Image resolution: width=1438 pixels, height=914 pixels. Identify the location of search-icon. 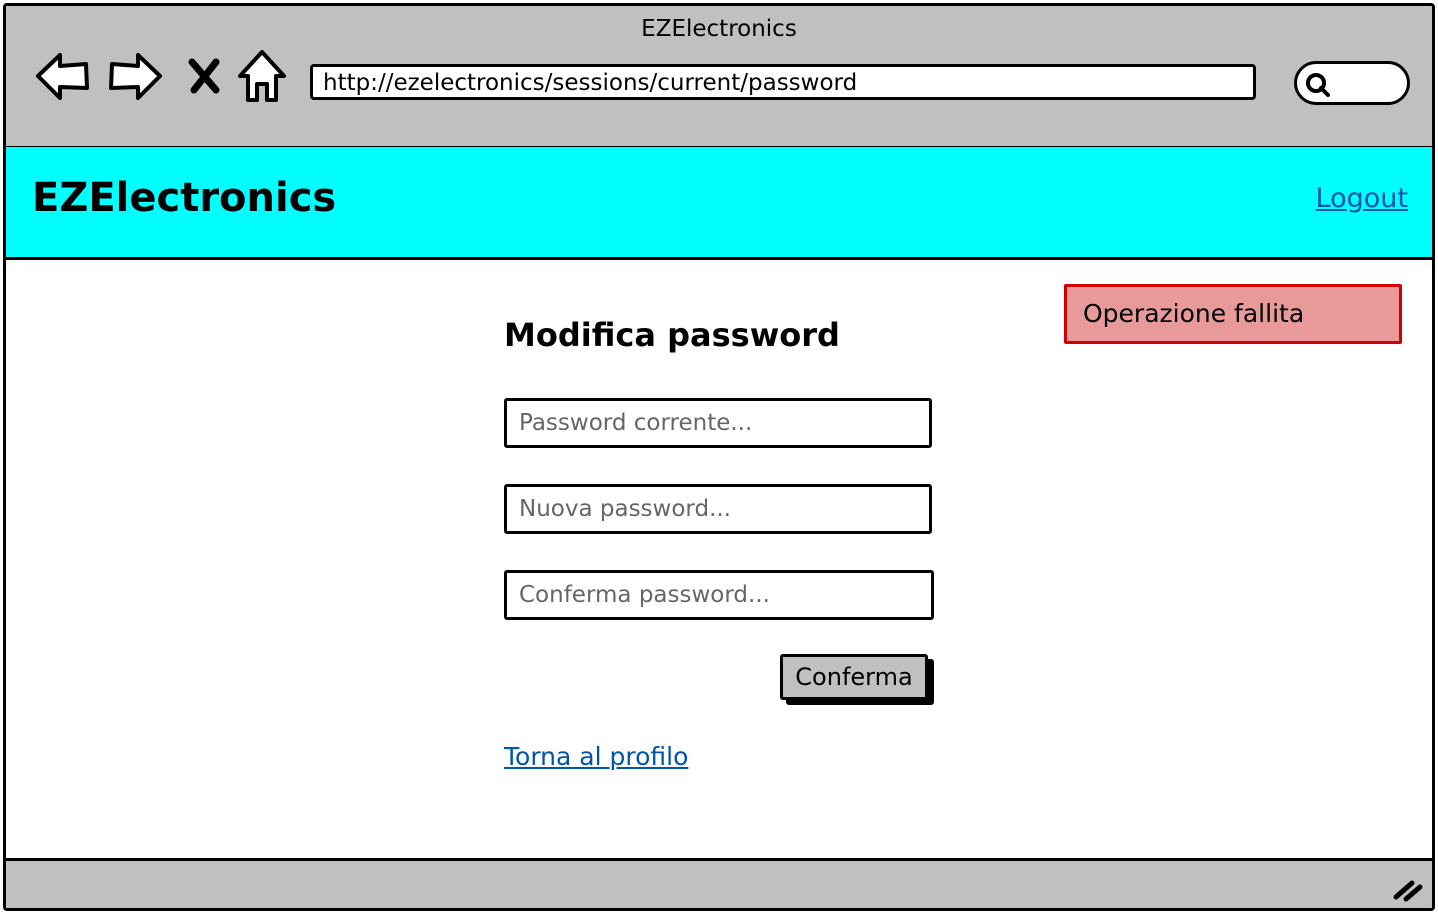
(1318, 85).